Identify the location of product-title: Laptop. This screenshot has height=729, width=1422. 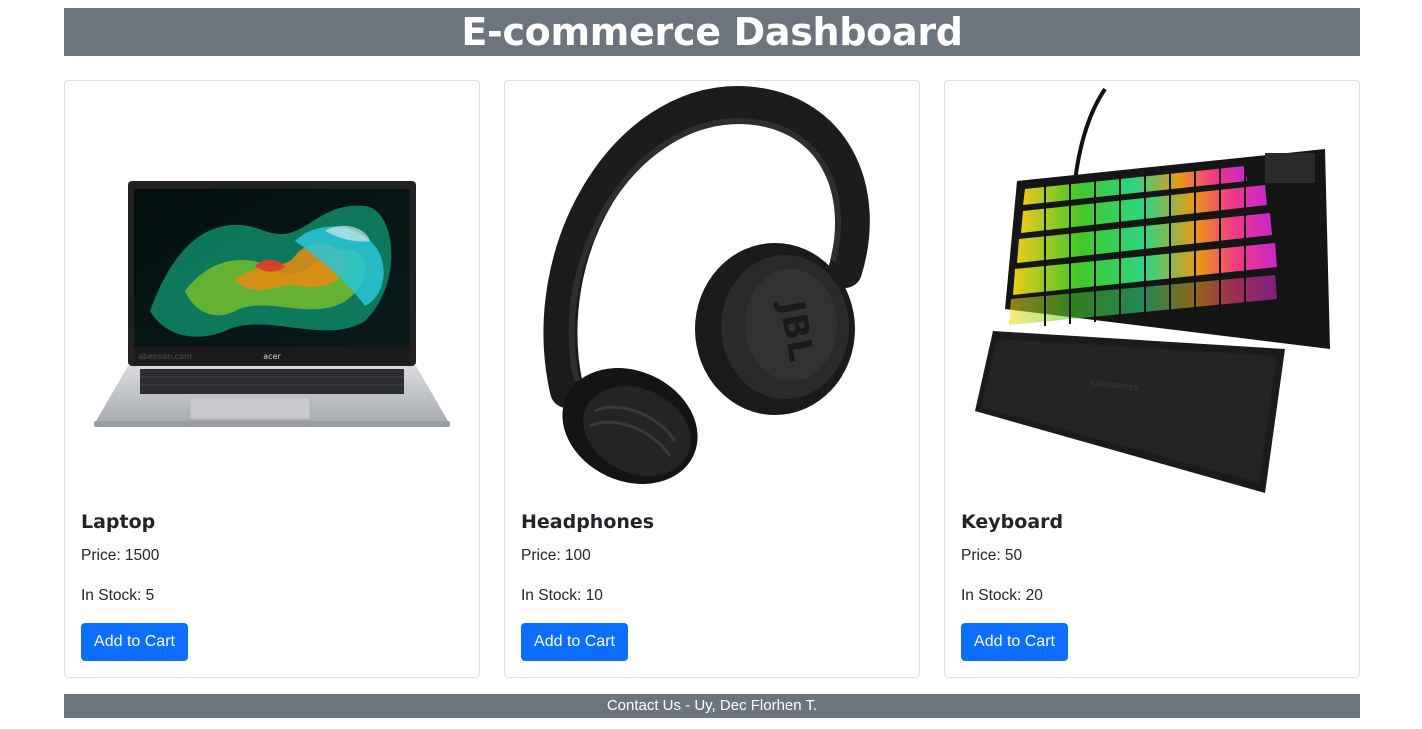
(118, 522).